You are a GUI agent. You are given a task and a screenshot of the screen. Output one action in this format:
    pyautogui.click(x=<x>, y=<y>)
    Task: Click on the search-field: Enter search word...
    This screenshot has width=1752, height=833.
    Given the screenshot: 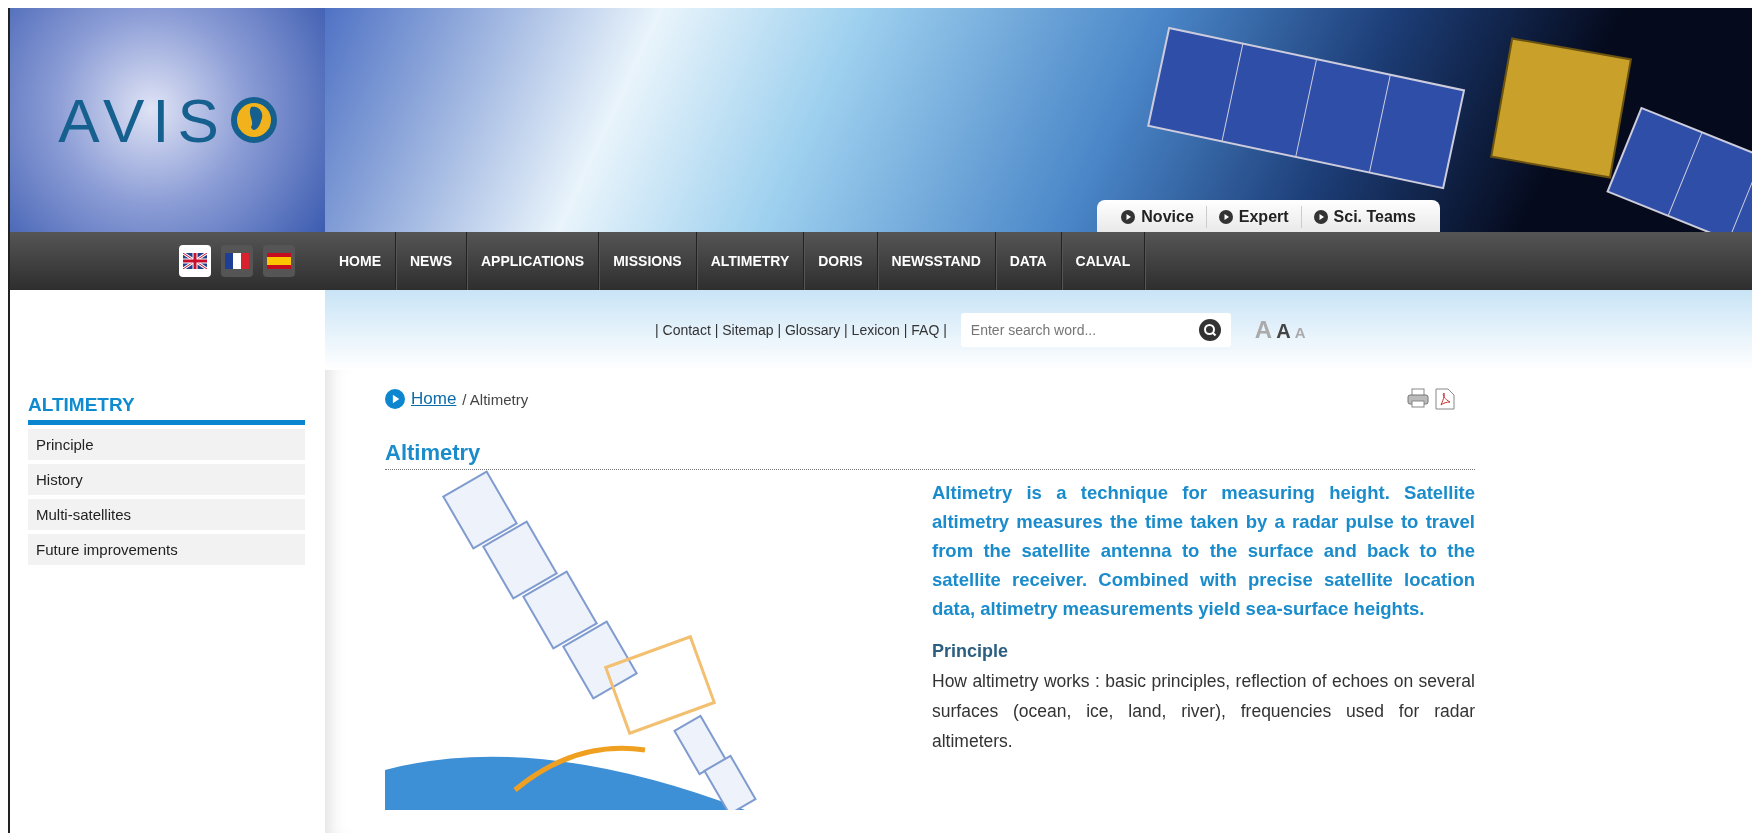 What is the action you would take?
    pyautogui.click(x=1095, y=330)
    